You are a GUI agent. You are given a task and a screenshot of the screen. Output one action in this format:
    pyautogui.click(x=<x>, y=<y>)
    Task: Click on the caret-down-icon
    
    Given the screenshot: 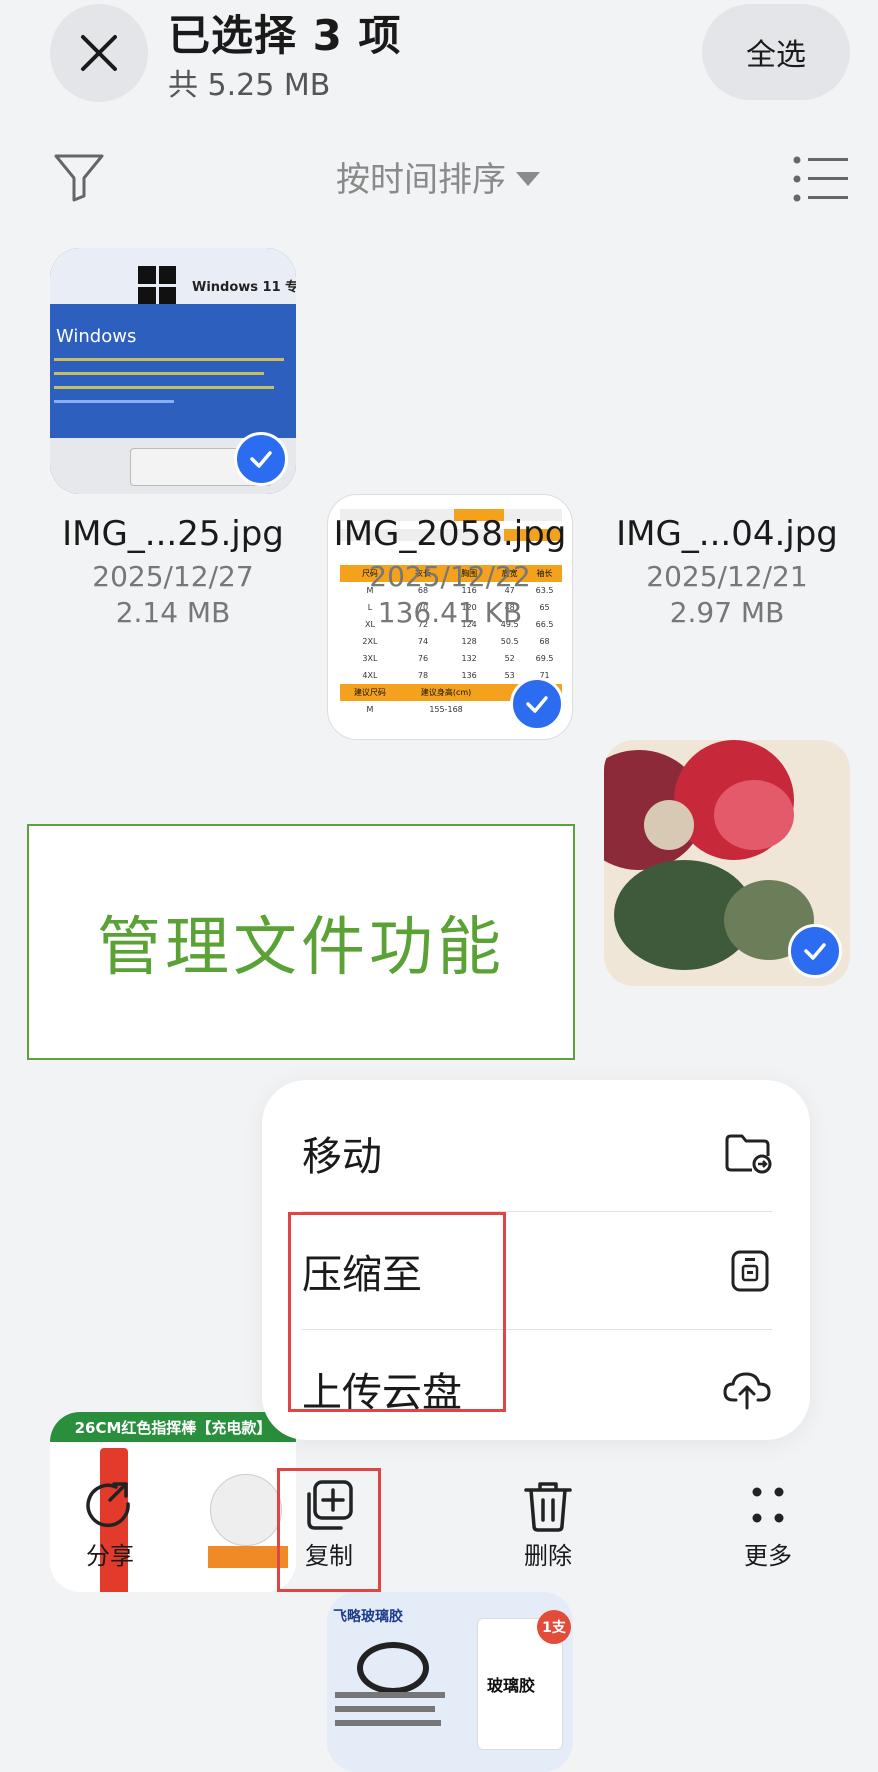 What is the action you would take?
    pyautogui.click(x=528, y=178)
    